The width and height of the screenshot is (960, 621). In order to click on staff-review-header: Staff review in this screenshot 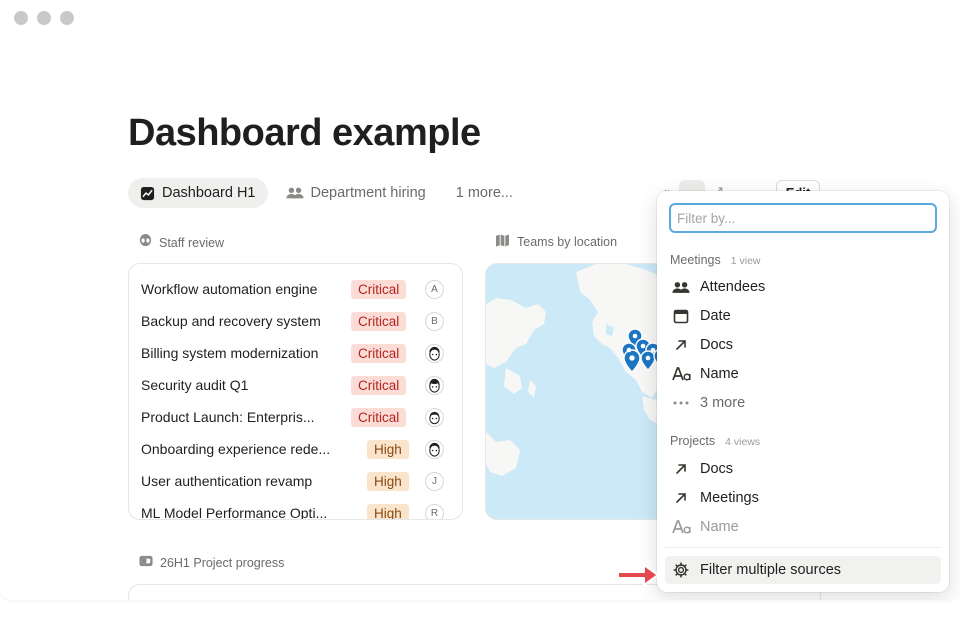, I will do `click(181, 242)`.